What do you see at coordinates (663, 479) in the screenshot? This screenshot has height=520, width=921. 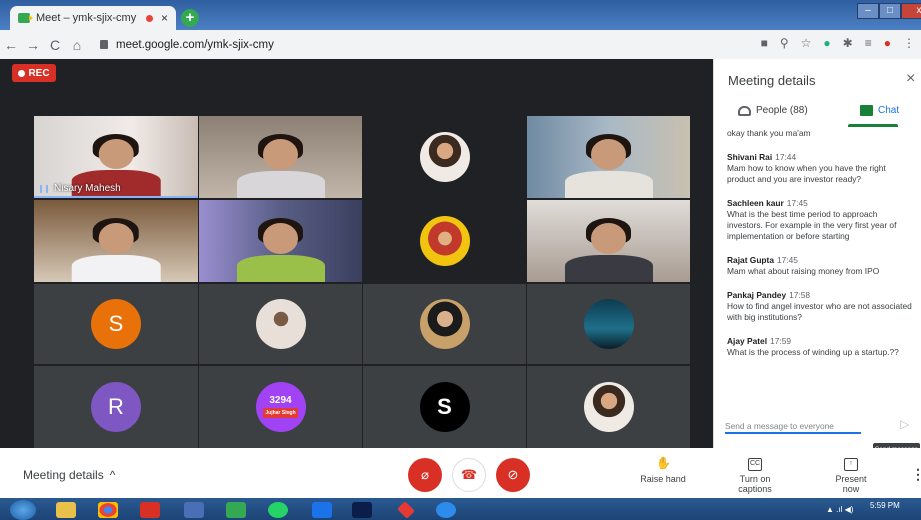 I see `raise-hand-label: Raise hand` at bounding box center [663, 479].